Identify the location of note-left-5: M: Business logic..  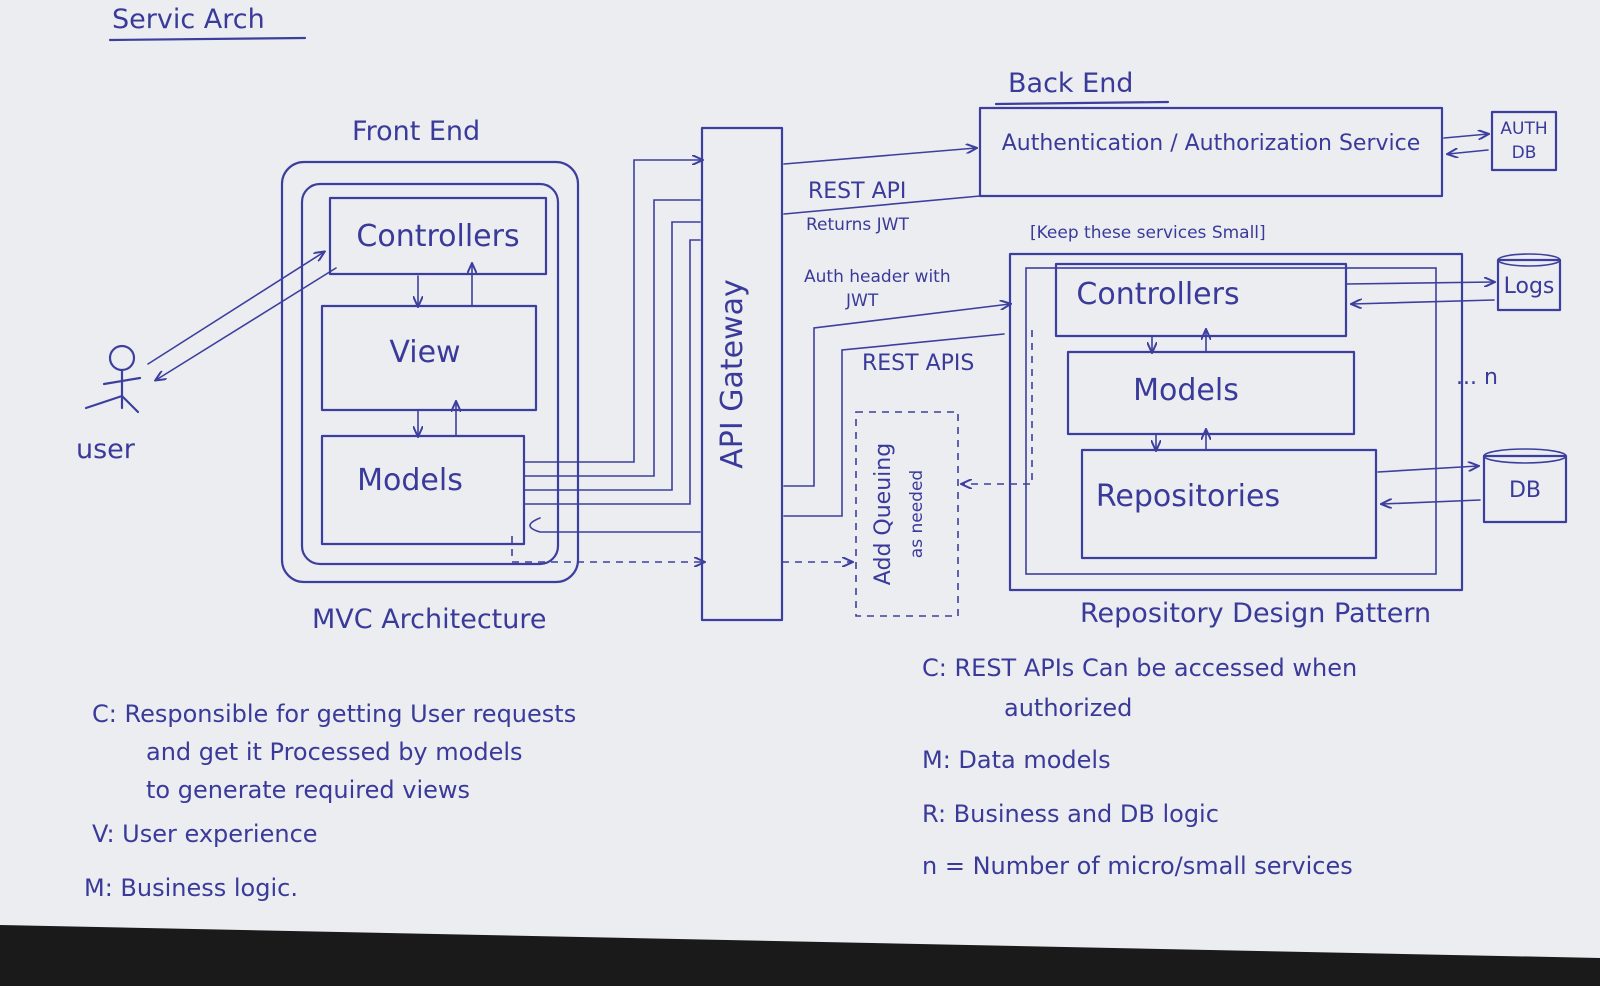
(191, 888).